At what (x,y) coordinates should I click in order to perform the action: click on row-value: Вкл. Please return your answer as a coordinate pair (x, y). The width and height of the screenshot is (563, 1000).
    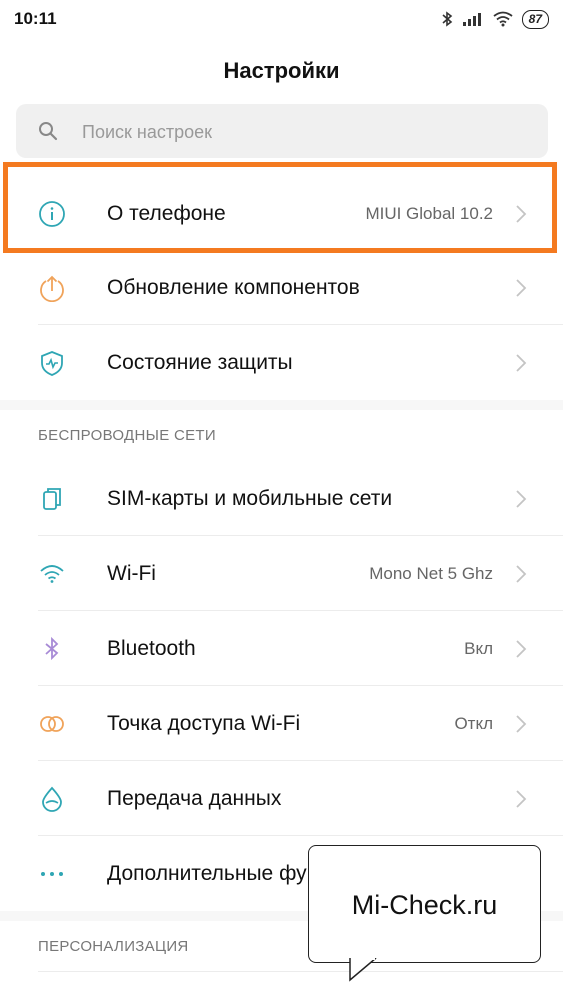
    Looking at the image, I should click on (478, 648).